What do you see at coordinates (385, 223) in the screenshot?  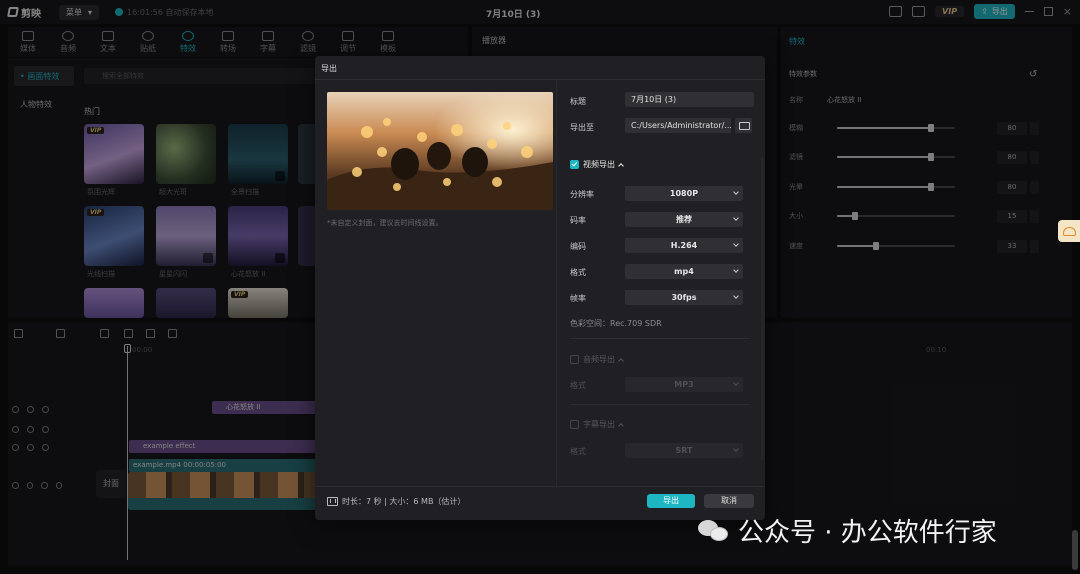 I see `preview-note: *未自定义封面，建议去时间线设置。` at bounding box center [385, 223].